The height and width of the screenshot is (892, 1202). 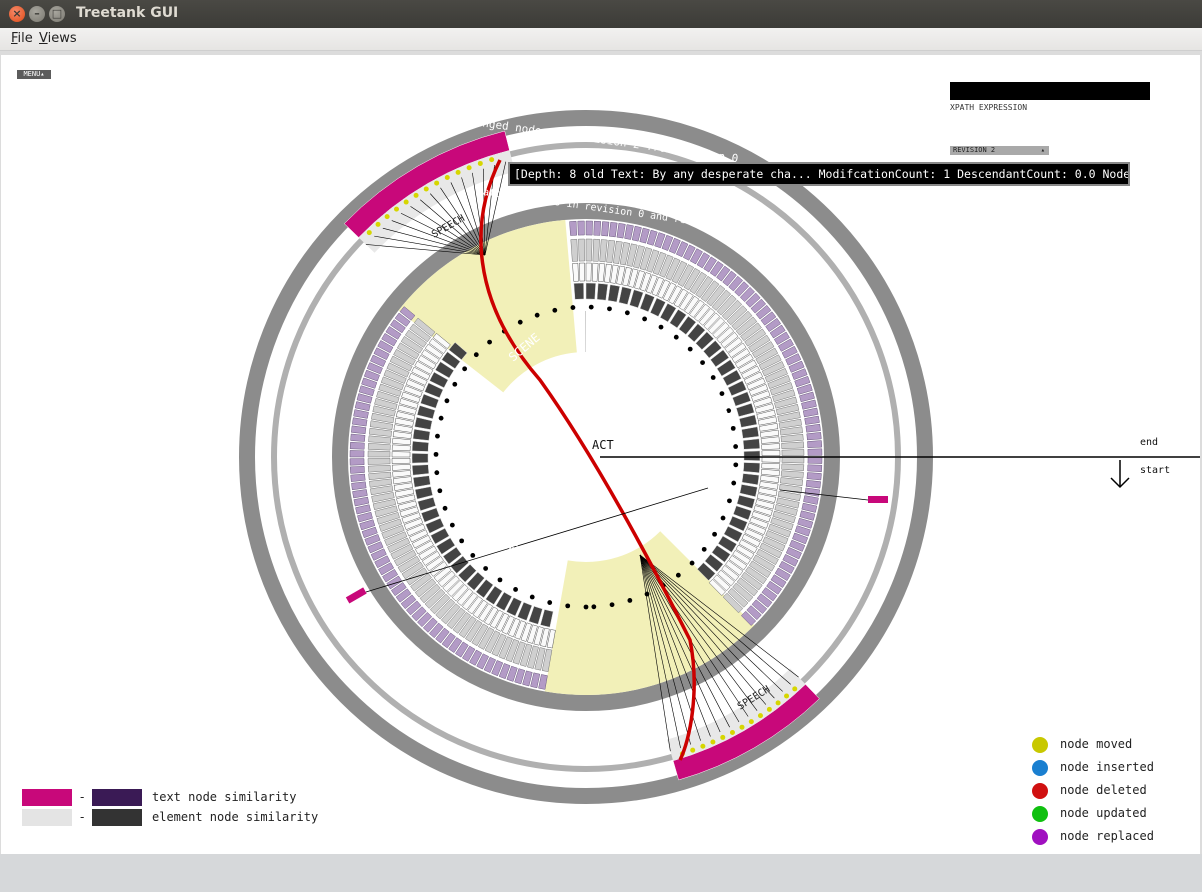 What do you see at coordinates (999, 150) in the screenshot?
I see `revision-dropdown: REVISION 2 ▴` at bounding box center [999, 150].